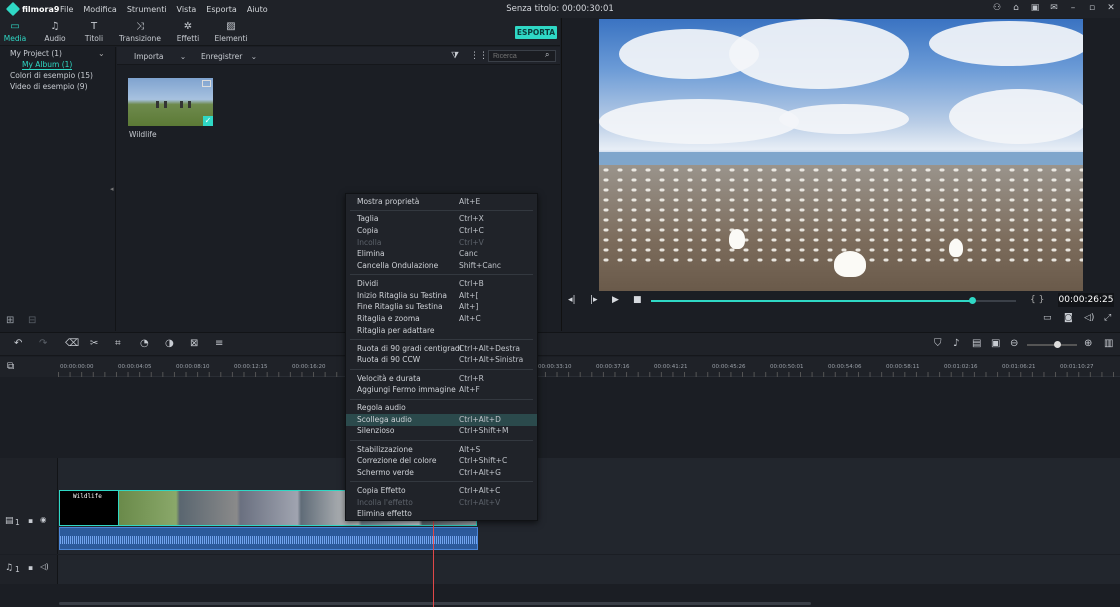 The width and height of the screenshot is (1120, 607). Describe the element at coordinates (1068, 318) in the screenshot. I see `snapshot-icon: ◙` at that location.